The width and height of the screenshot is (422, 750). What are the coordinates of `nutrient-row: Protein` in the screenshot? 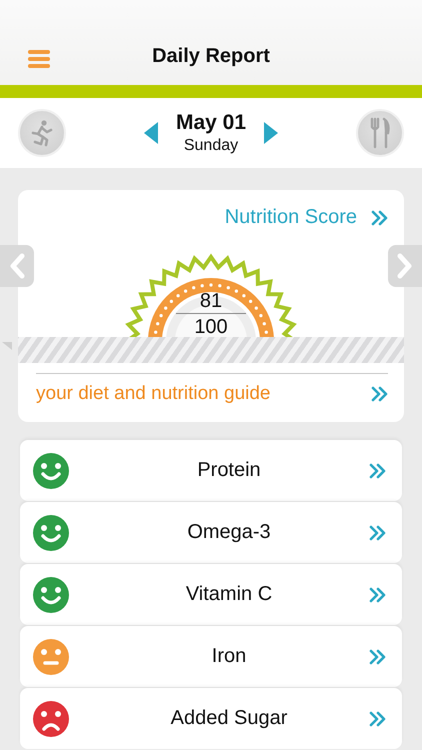 It's located at (211, 470).